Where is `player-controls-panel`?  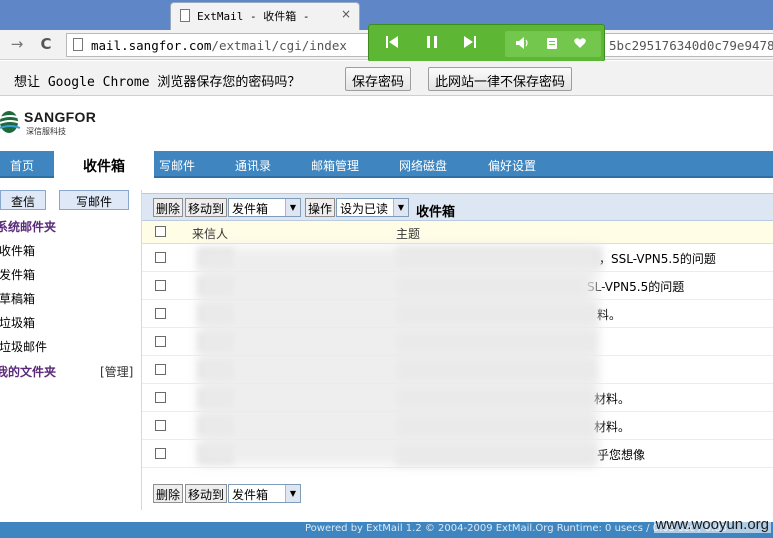 player-controls-panel is located at coordinates (553, 44).